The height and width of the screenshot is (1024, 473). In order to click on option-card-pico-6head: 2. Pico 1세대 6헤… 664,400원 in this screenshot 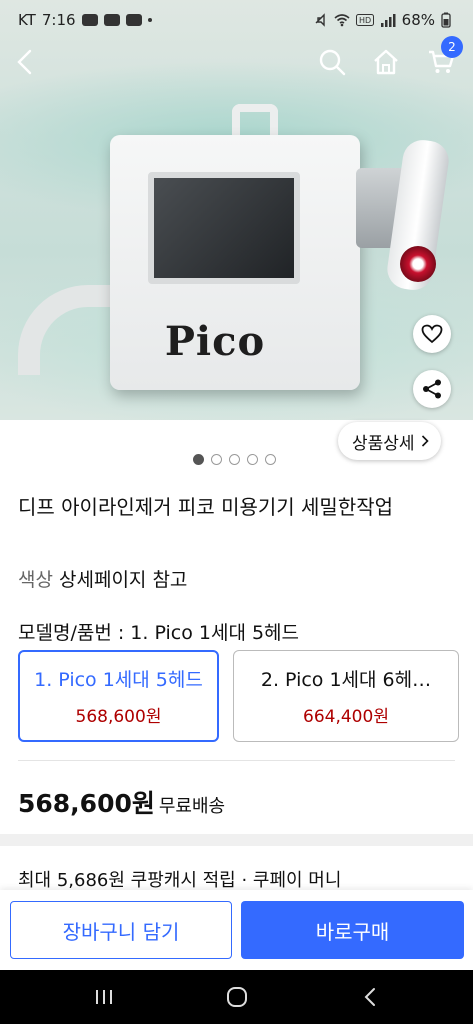, I will do `click(346, 696)`.